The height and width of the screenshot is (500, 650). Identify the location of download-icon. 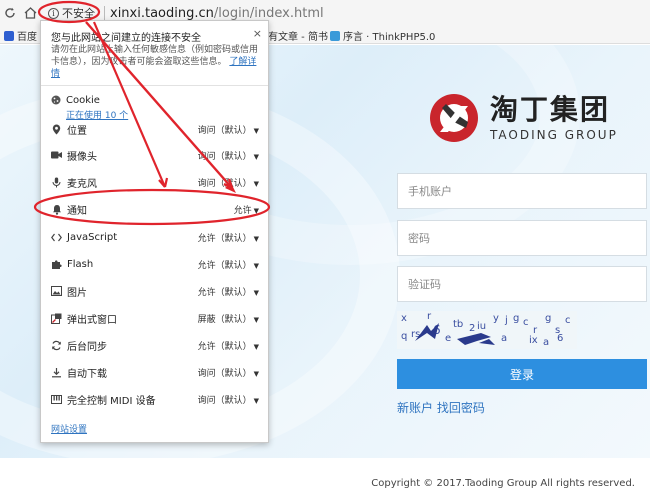
(56, 372).